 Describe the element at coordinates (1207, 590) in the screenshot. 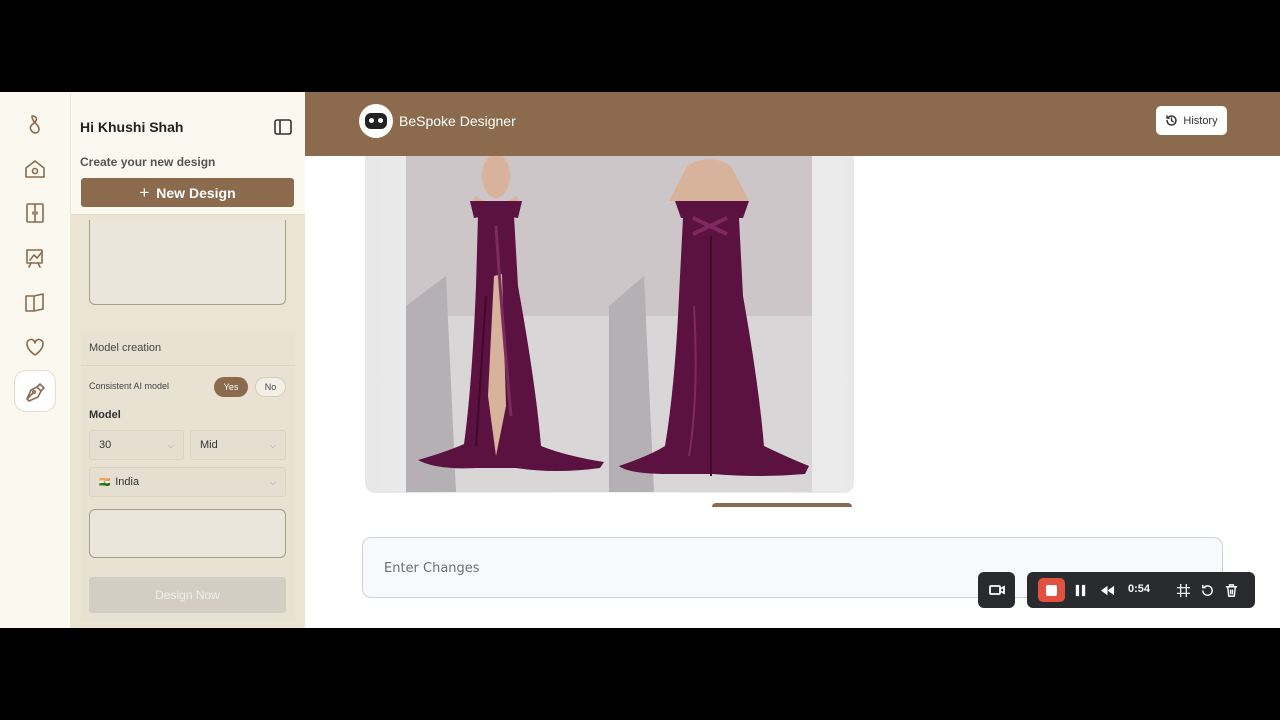

I see `restart-icon` at that location.